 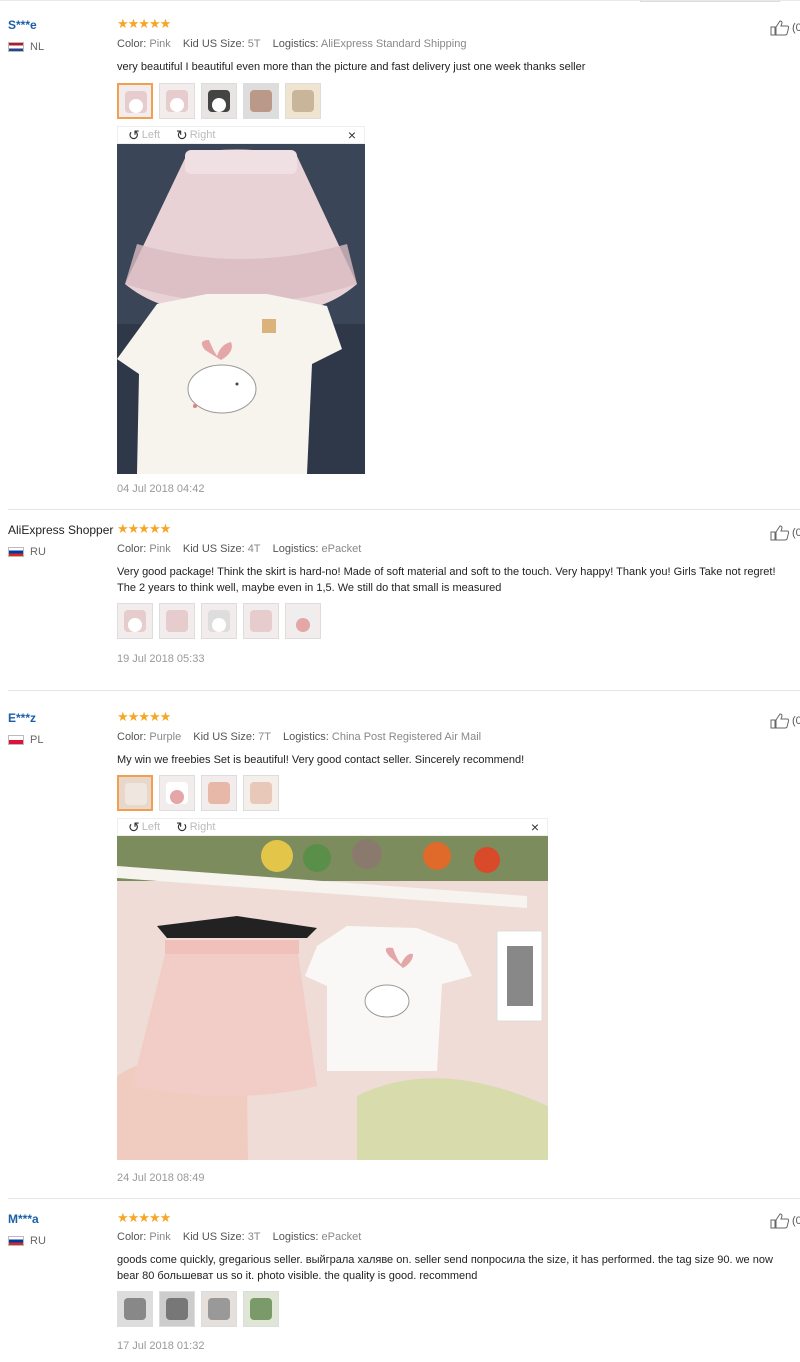 What do you see at coordinates (254, 549) in the screenshot?
I see `size-value: 4T` at bounding box center [254, 549].